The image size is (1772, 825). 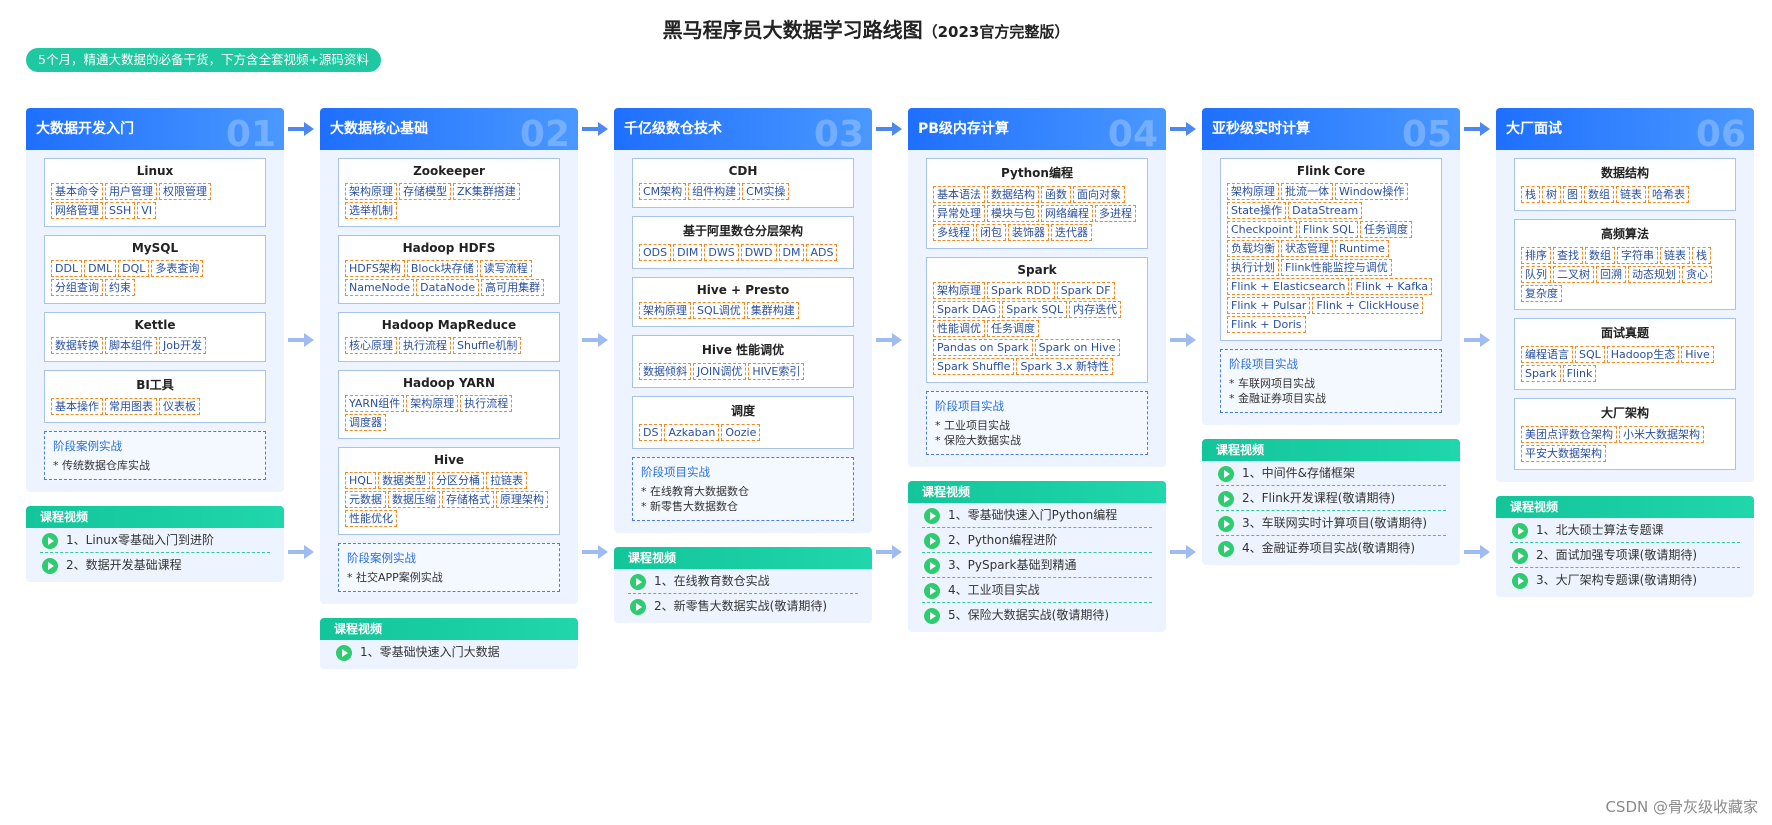 What do you see at coordinates (375, 268) in the screenshot?
I see `topic-tag: HDFS架构` at bounding box center [375, 268].